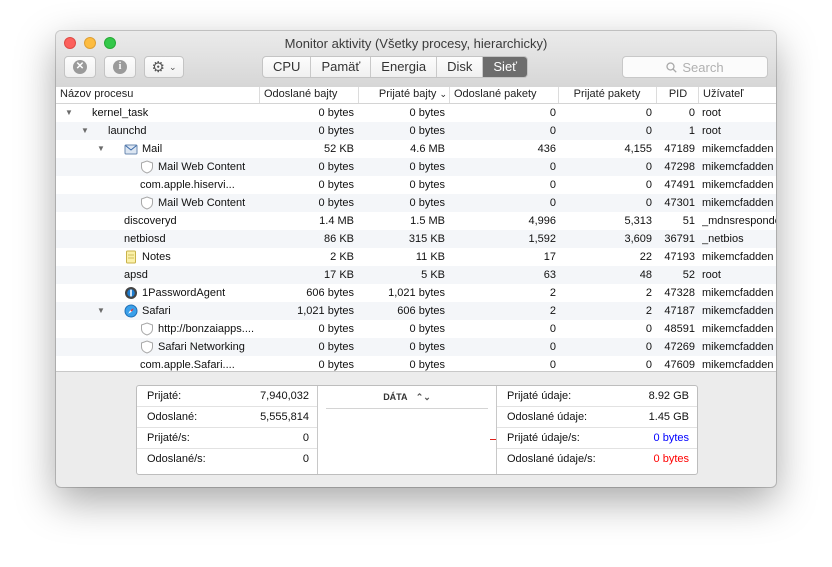 The width and height of the screenshot is (832, 567). I want to click on column-header-pid: PID, so click(677, 95).